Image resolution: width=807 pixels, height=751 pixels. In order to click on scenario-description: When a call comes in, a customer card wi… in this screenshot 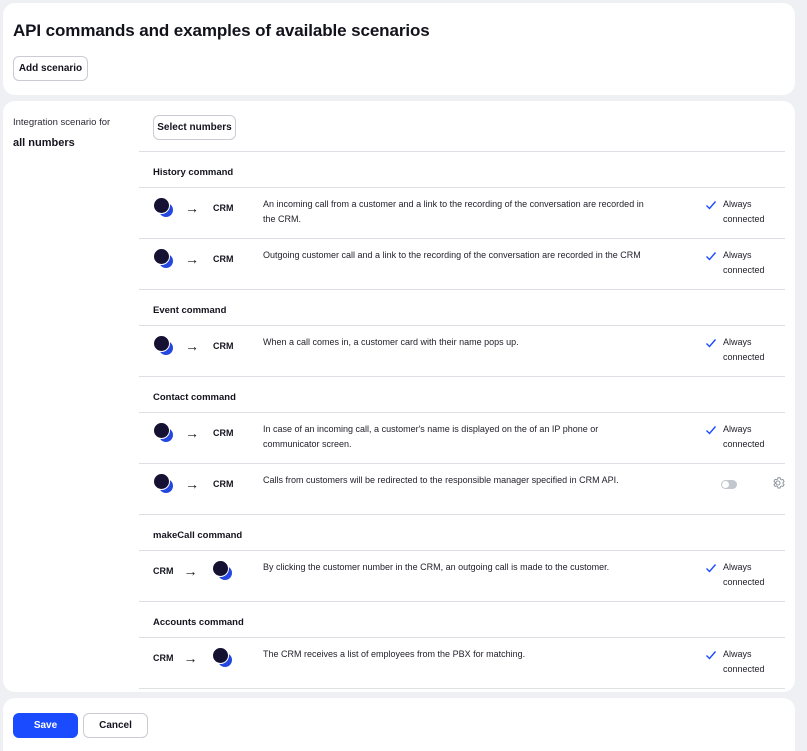, I will do `click(391, 342)`.